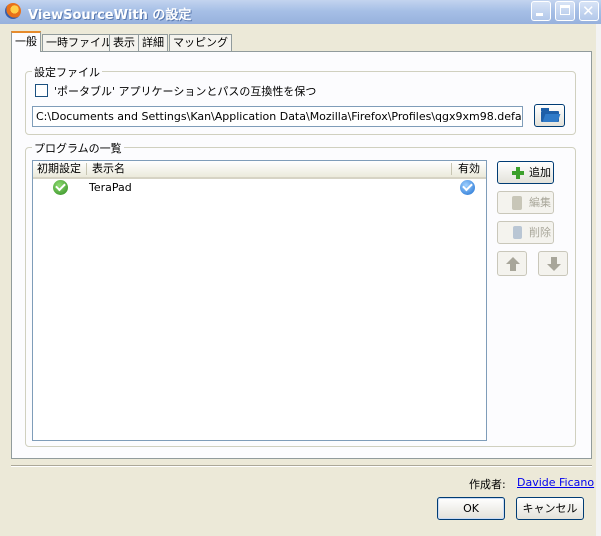  I want to click on maximize-button, so click(565, 11).